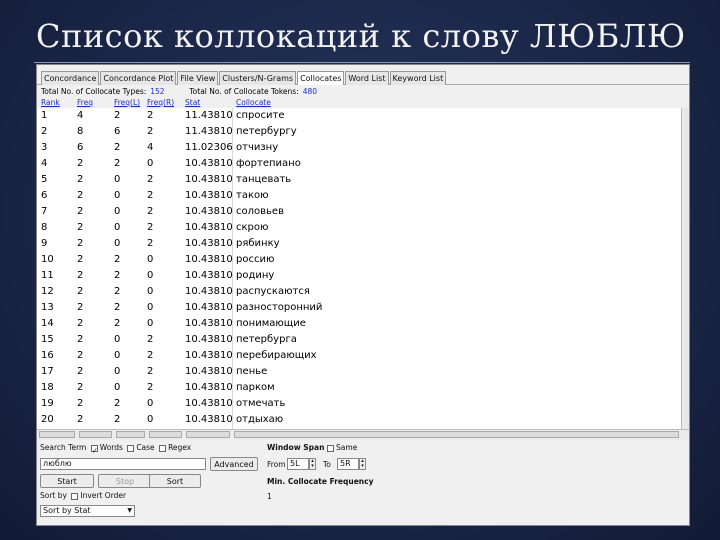 This screenshot has height=540, width=720. What do you see at coordinates (251, 372) in the screenshot?
I see `cell-collocate: пенье` at bounding box center [251, 372].